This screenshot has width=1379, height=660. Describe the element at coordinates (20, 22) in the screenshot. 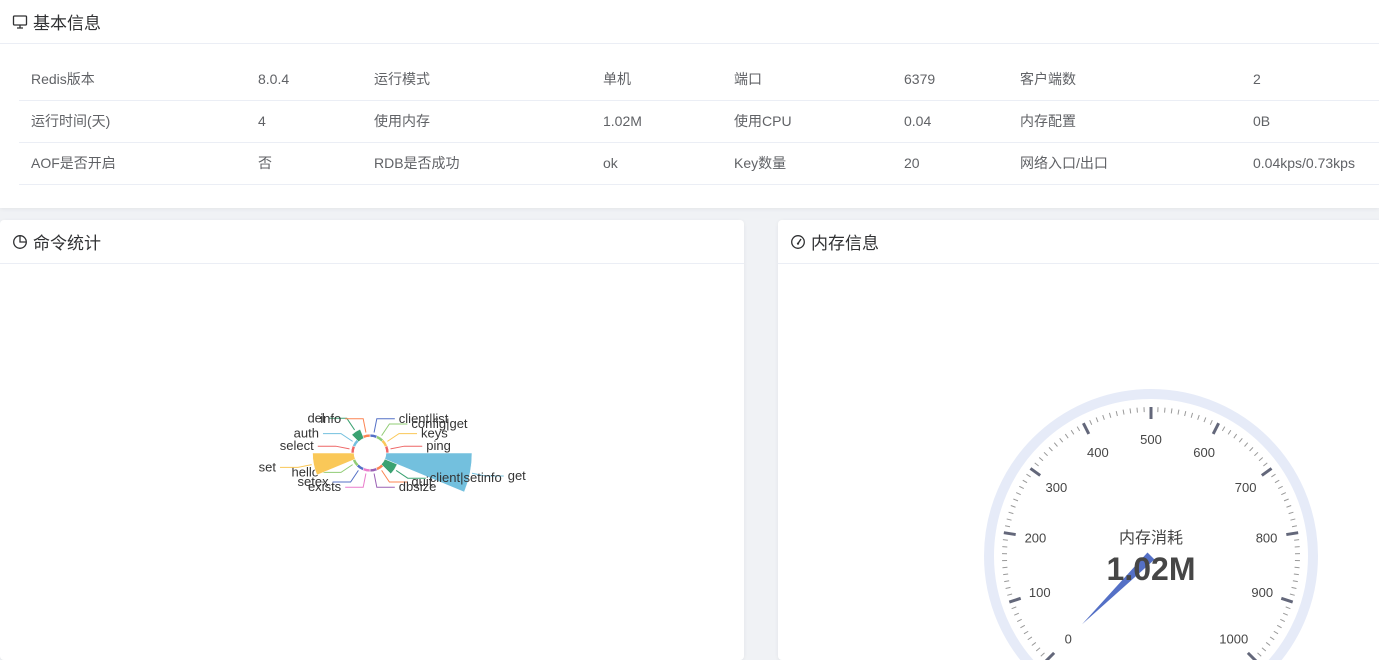

I see `monitor-icon` at that location.